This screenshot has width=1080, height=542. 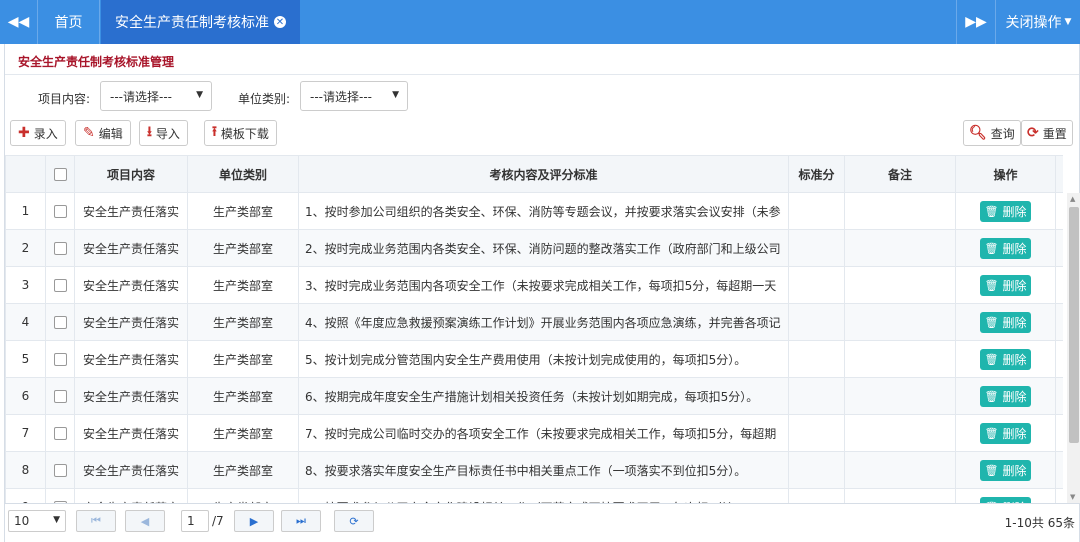 What do you see at coordinates (37, 521) in the screenshot?
I see `page-size-select: 10 ▼` at bounding box center [37, 521].